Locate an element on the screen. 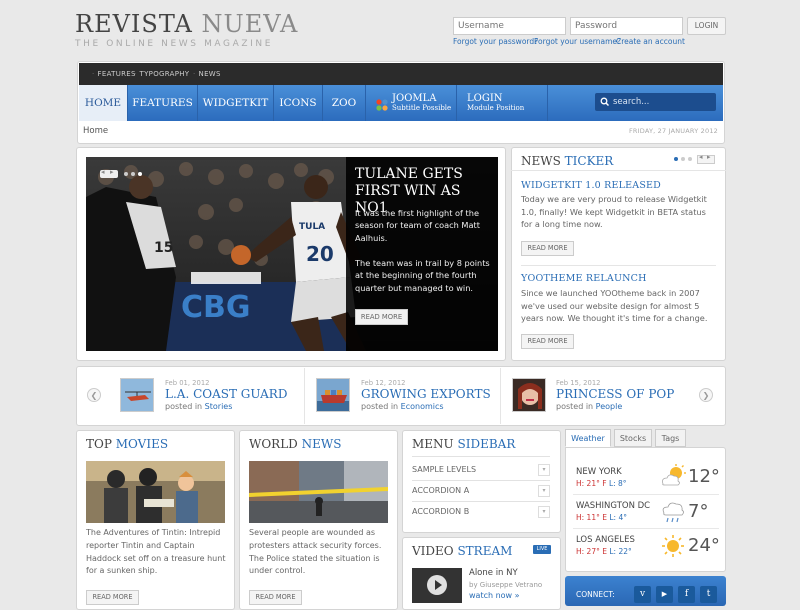  menu-sidebar-title: MENU SIDEBAR is located at coordinates (464, 444).